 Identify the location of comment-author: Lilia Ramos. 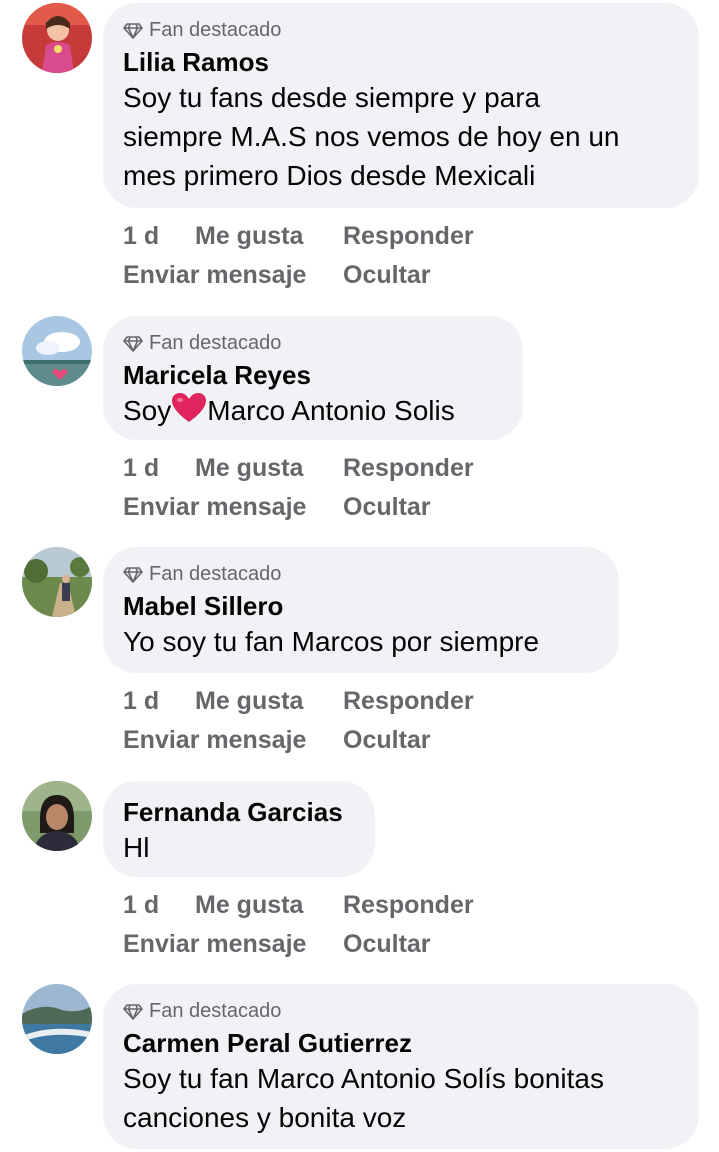
(400, 62).